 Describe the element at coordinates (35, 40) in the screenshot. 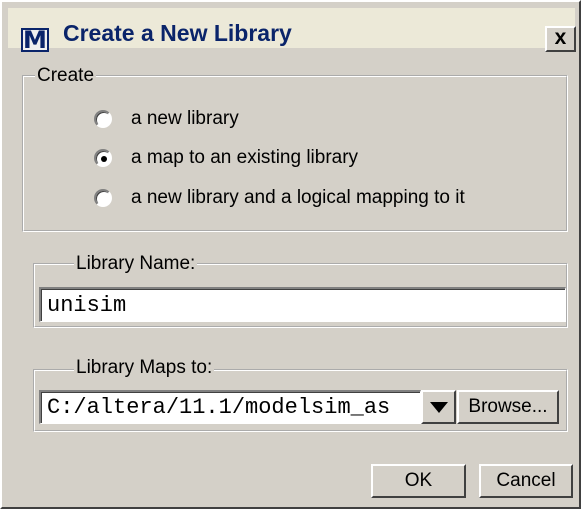

I see `modelsim-app-icon: M` at that location.